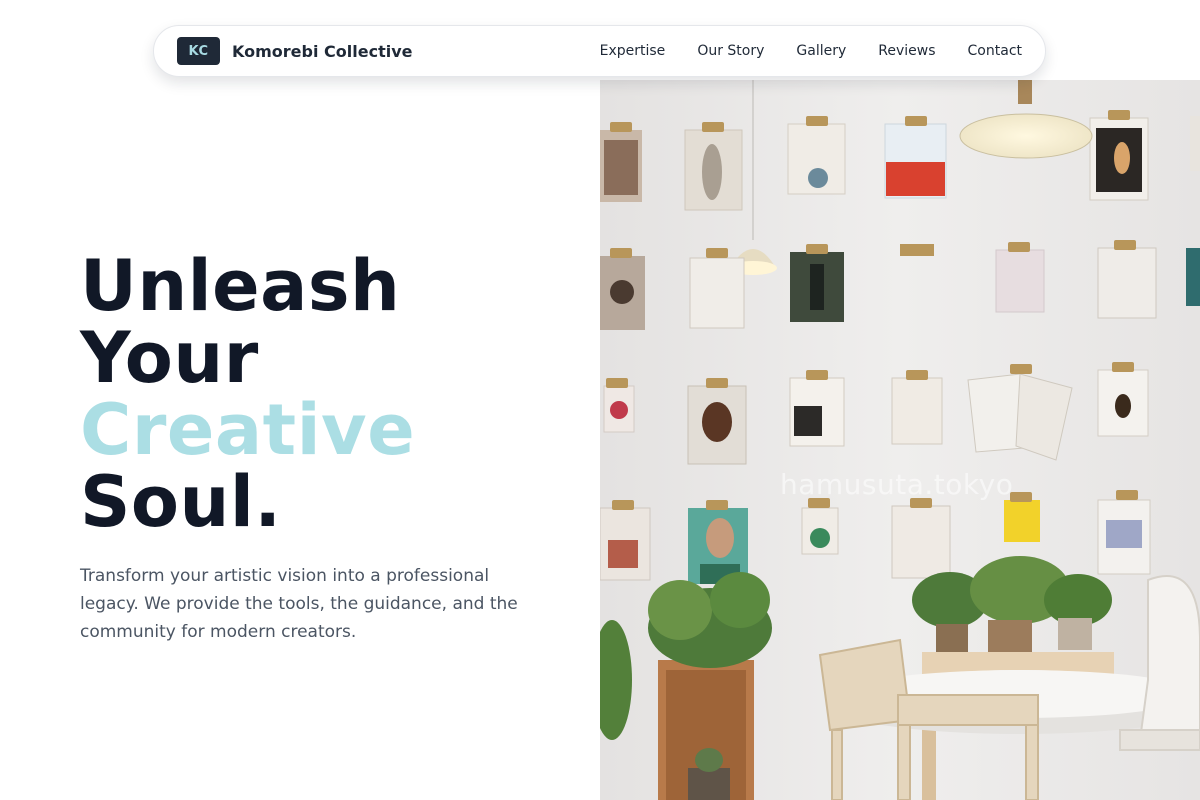  Describe the element at coordinates (169, 358) in the screenshot. I see `hero-title-line-2: Your` at that location.